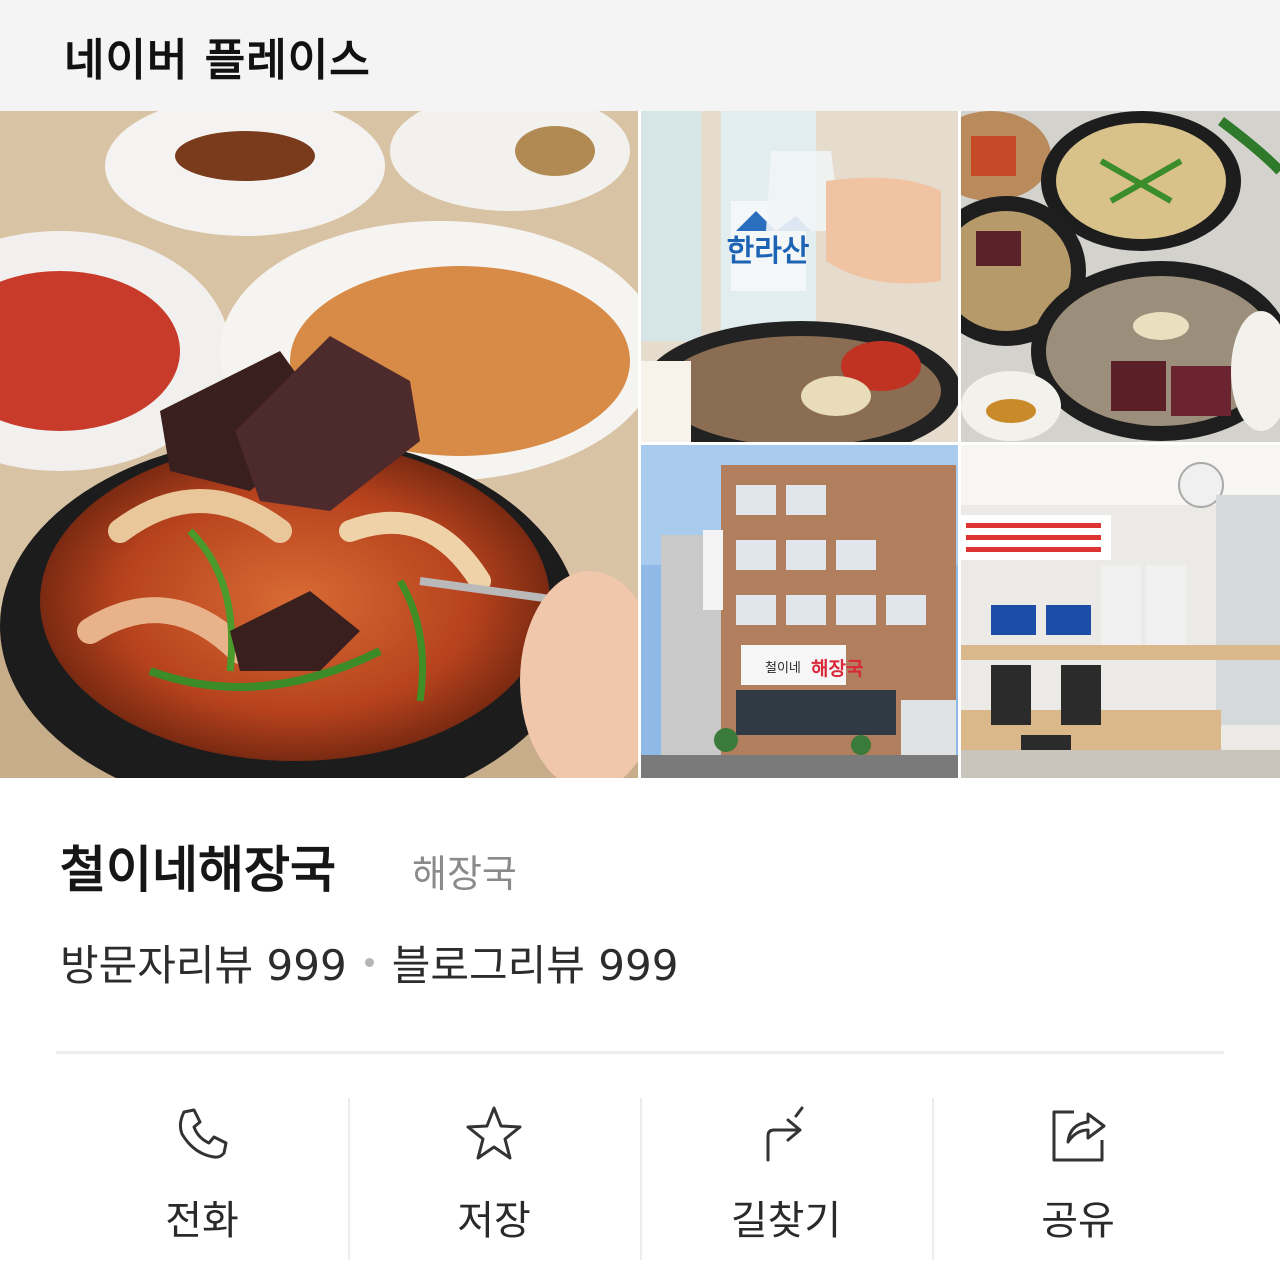  Describe the element at coordinates (799, 611) in the screenshot. I see `storefront-photo: 철이네 해장국` at that location.